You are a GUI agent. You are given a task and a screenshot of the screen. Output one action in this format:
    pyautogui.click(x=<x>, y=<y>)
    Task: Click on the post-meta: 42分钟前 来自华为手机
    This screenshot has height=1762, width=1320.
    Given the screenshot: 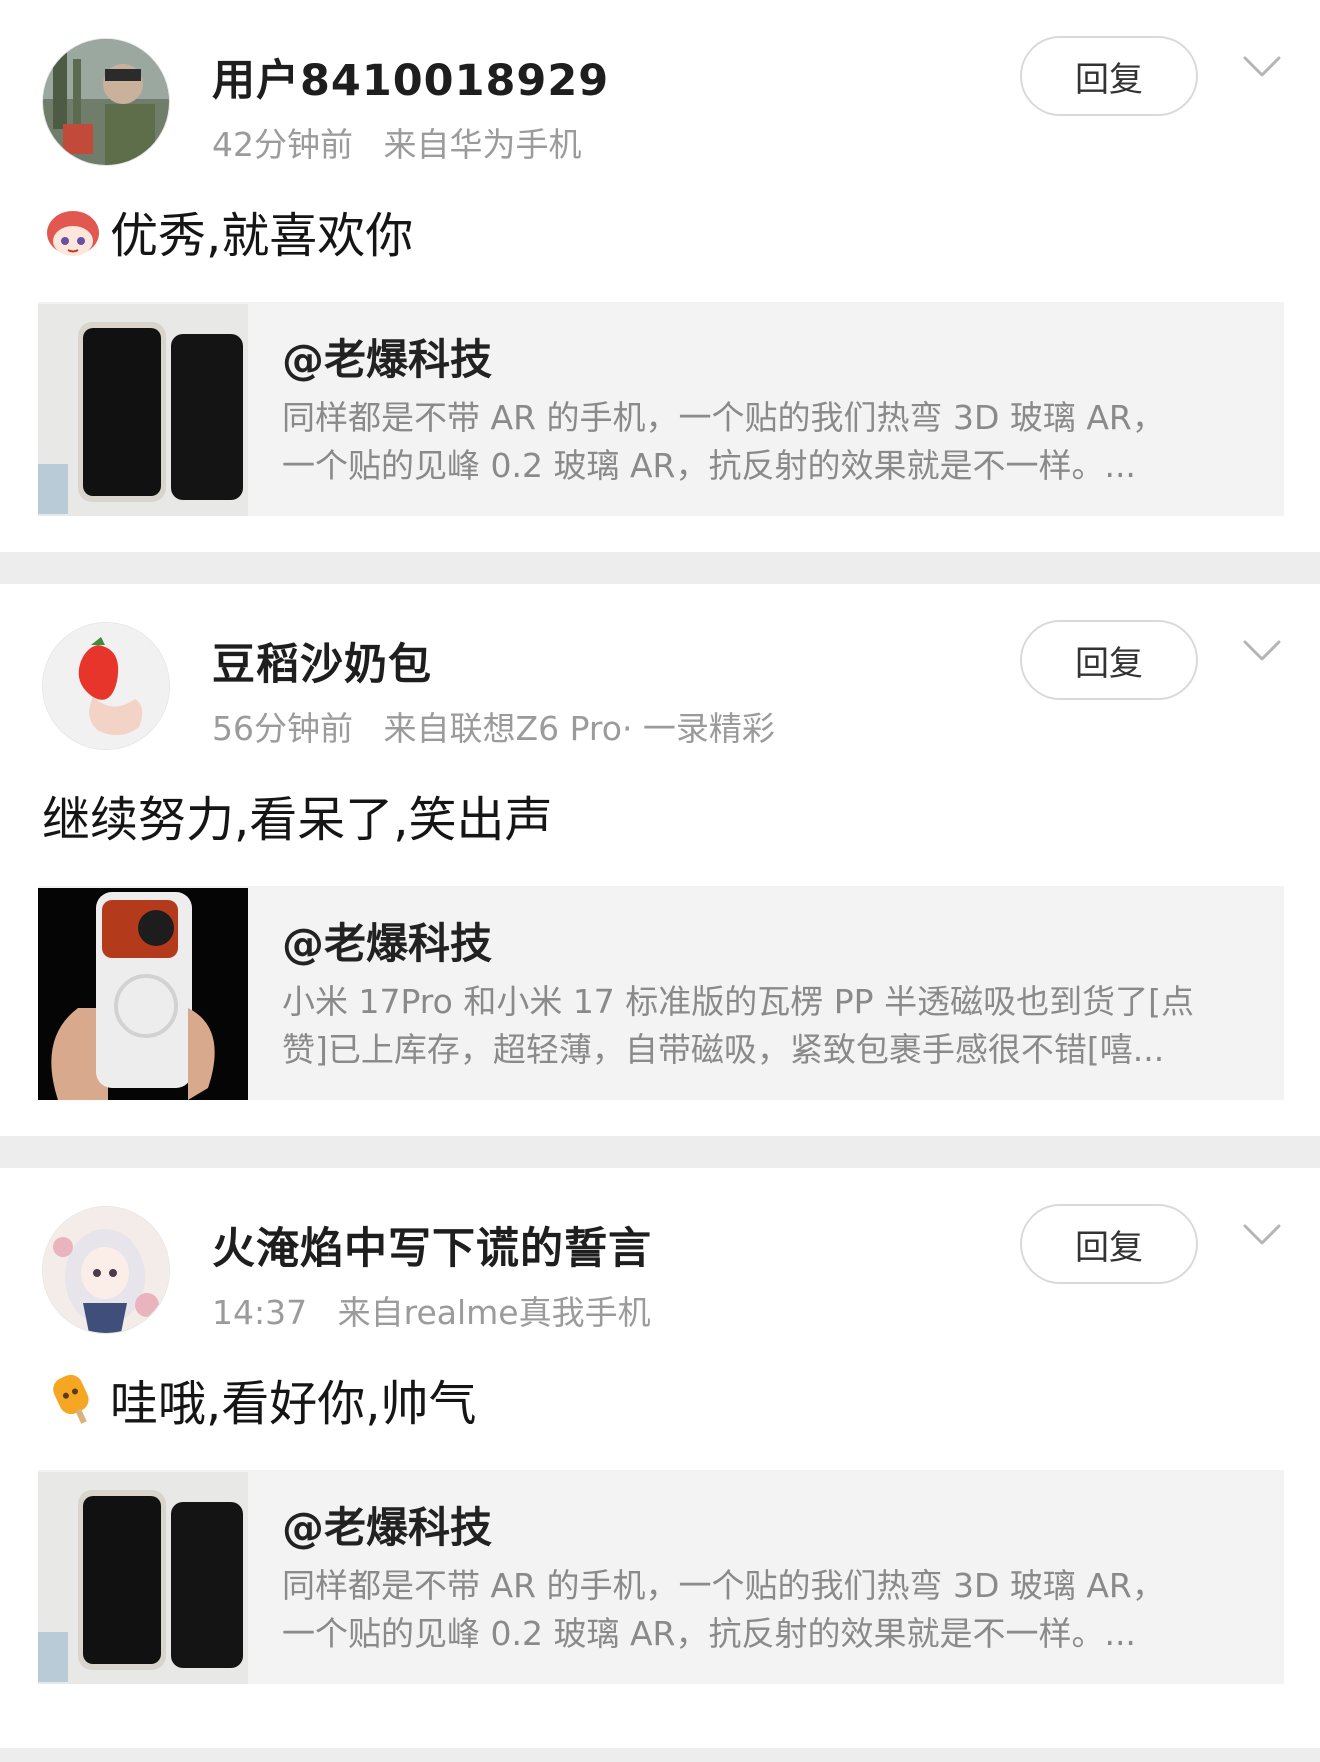 What is the action you would take?
    pyautogui.click(x=397, y=142)
    